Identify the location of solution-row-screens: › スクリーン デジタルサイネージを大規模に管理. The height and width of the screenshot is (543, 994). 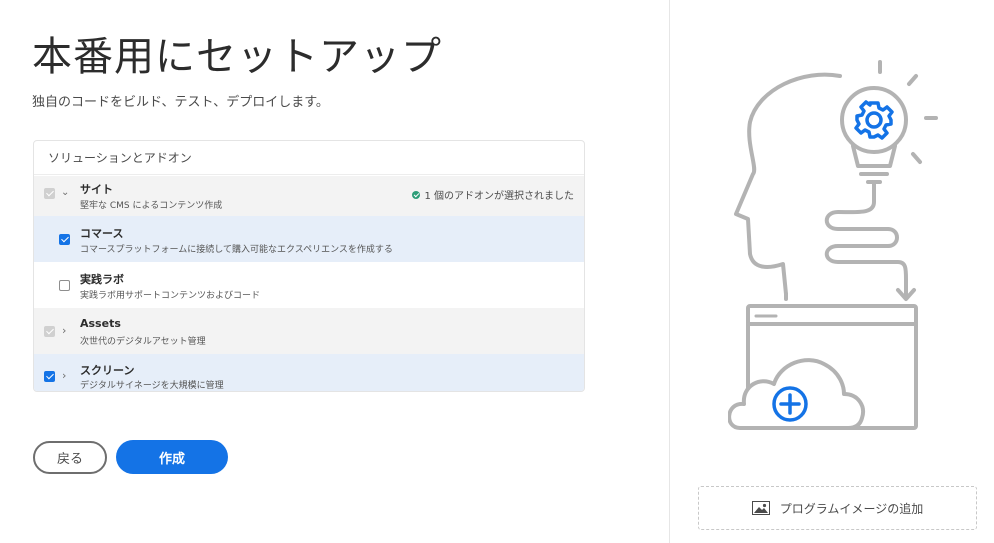
(309, 372).